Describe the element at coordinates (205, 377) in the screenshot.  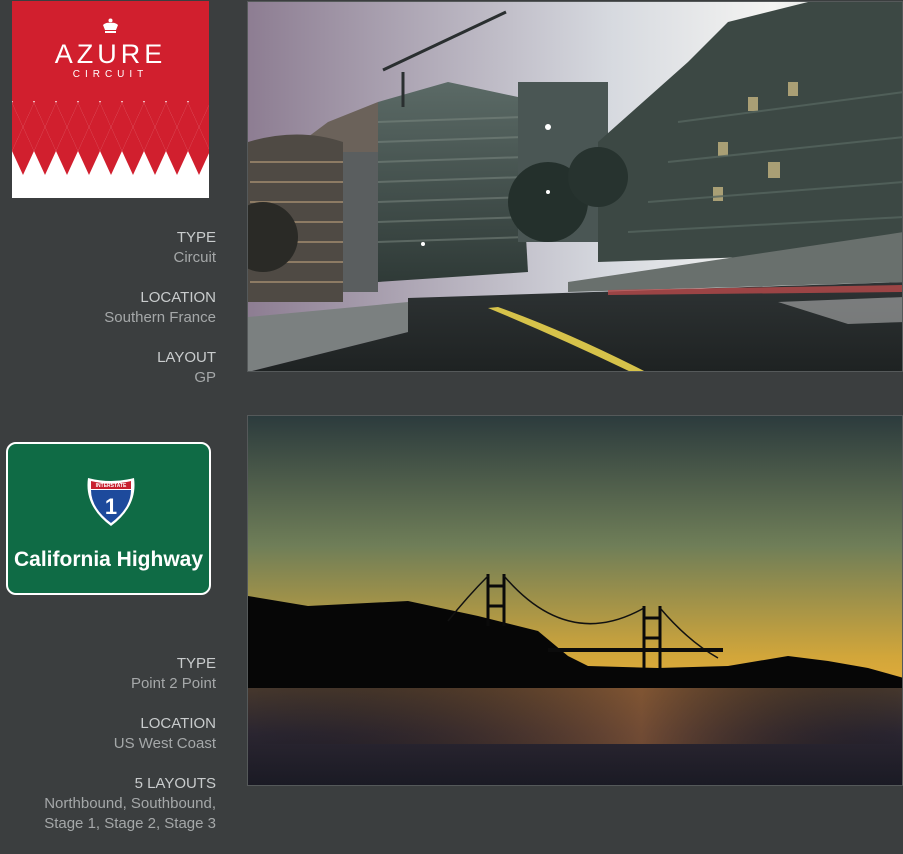
I see `info-value-layout: GP` at that location.